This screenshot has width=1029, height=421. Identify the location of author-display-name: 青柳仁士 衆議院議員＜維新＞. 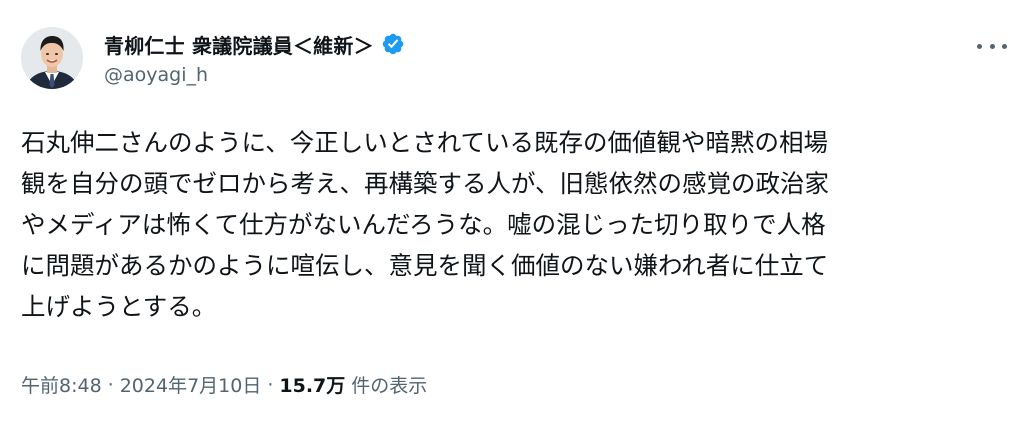
(239, 44).